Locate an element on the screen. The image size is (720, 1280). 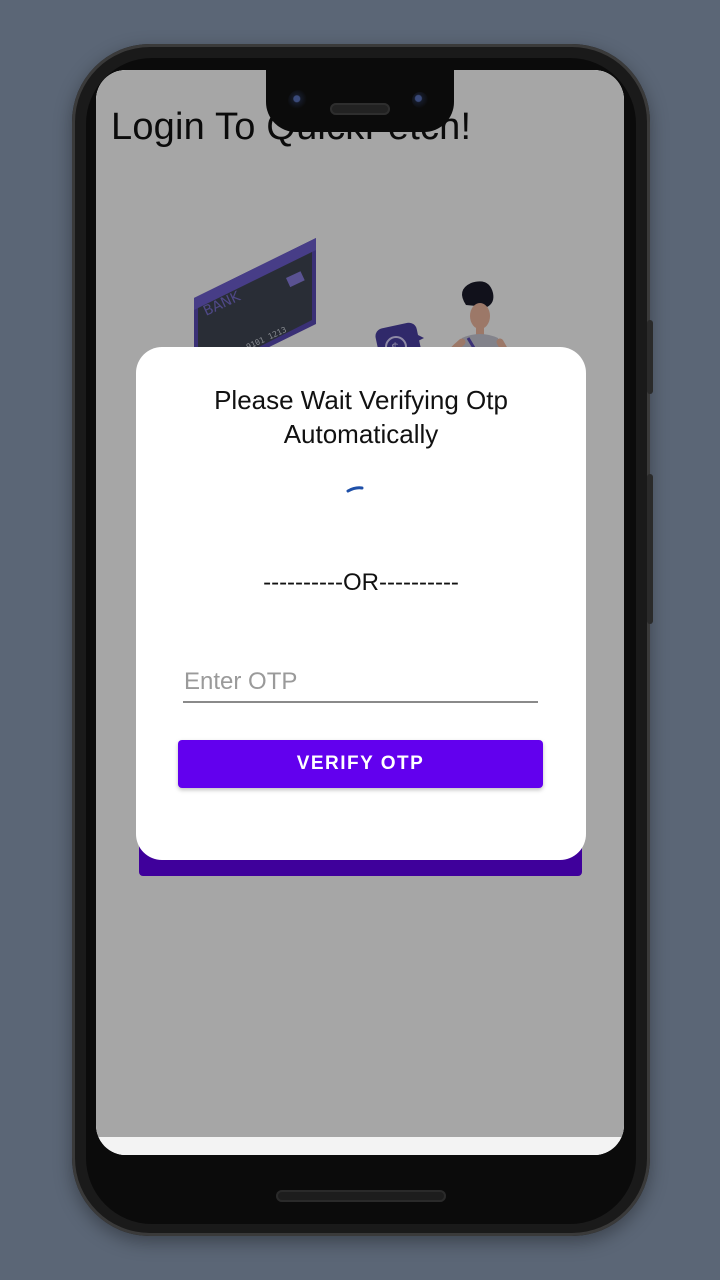
volume-button is located at coordinates (650, 549).